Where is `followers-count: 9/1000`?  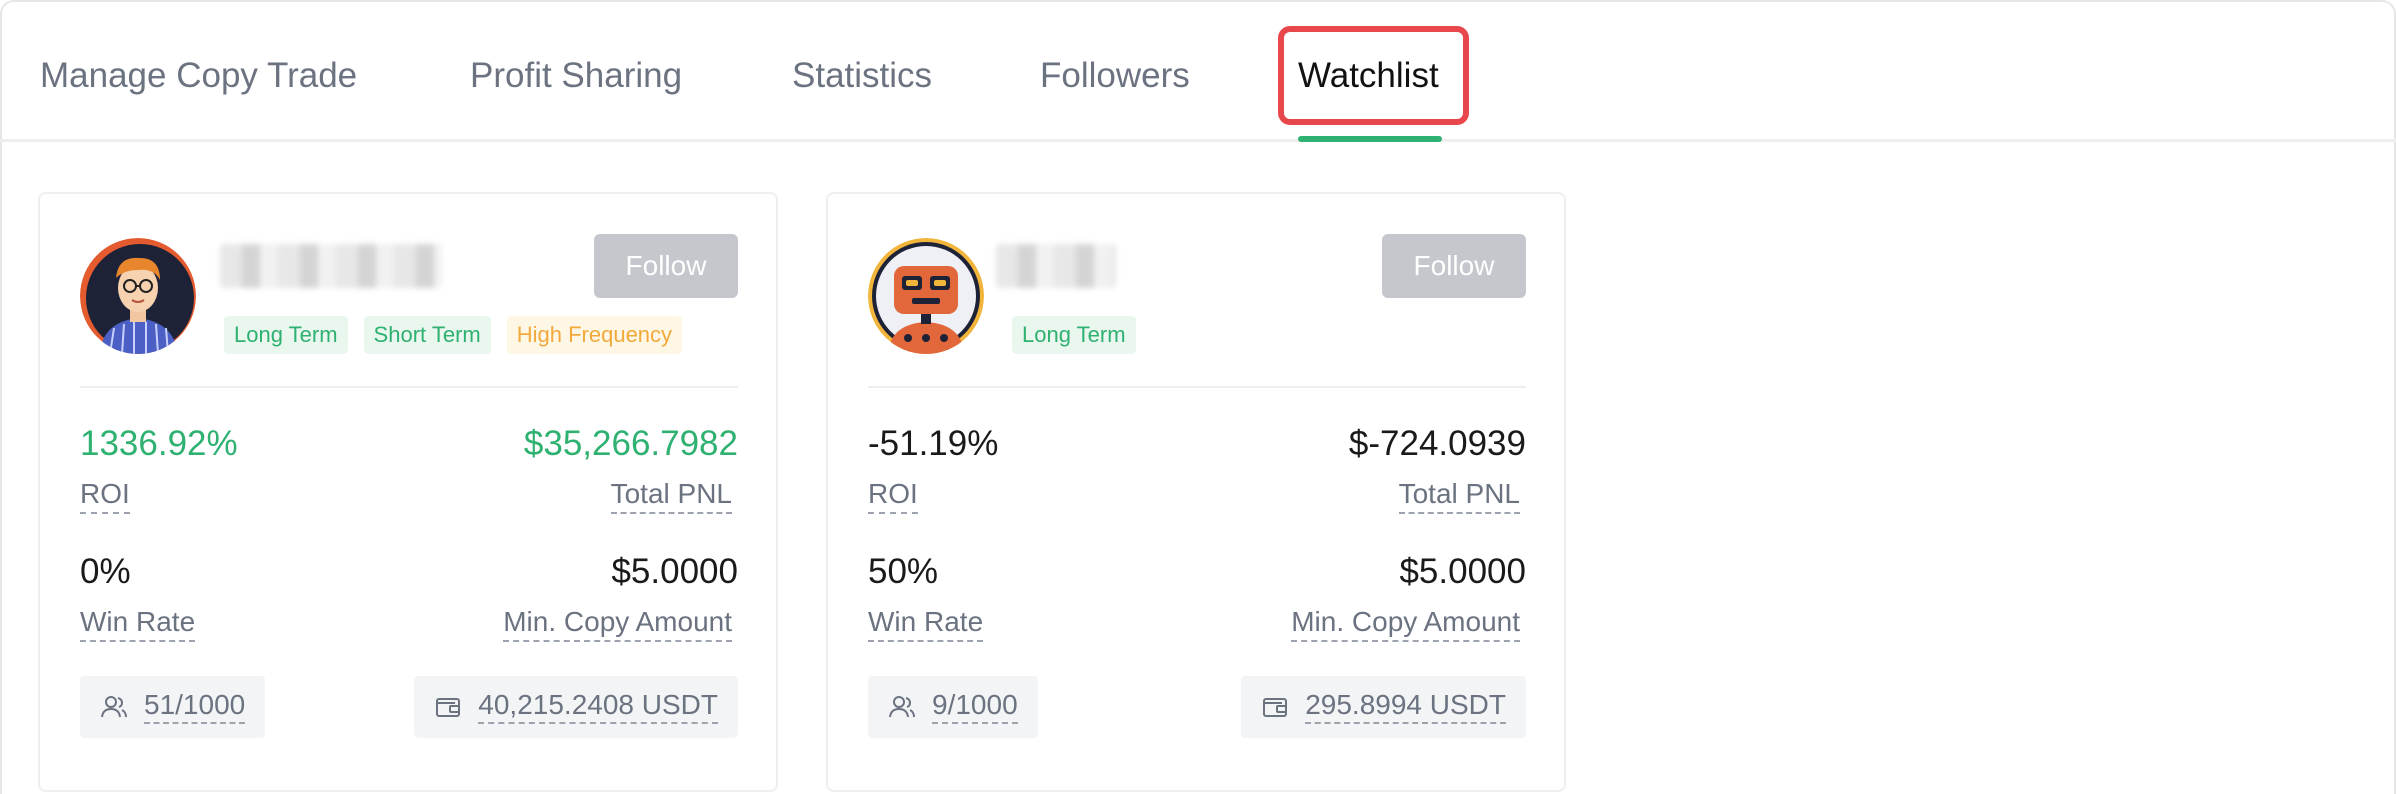
followers-count: 9/1000 is located at coordinates (975, 707).